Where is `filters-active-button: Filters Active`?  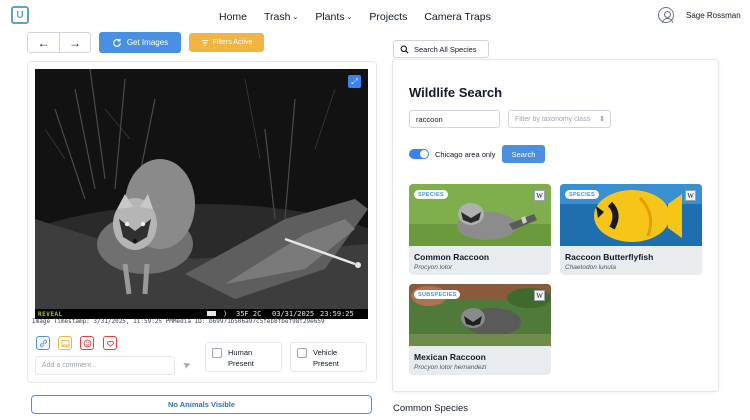 filters-active-button: Filters Active is located at coordinates (226, 42).